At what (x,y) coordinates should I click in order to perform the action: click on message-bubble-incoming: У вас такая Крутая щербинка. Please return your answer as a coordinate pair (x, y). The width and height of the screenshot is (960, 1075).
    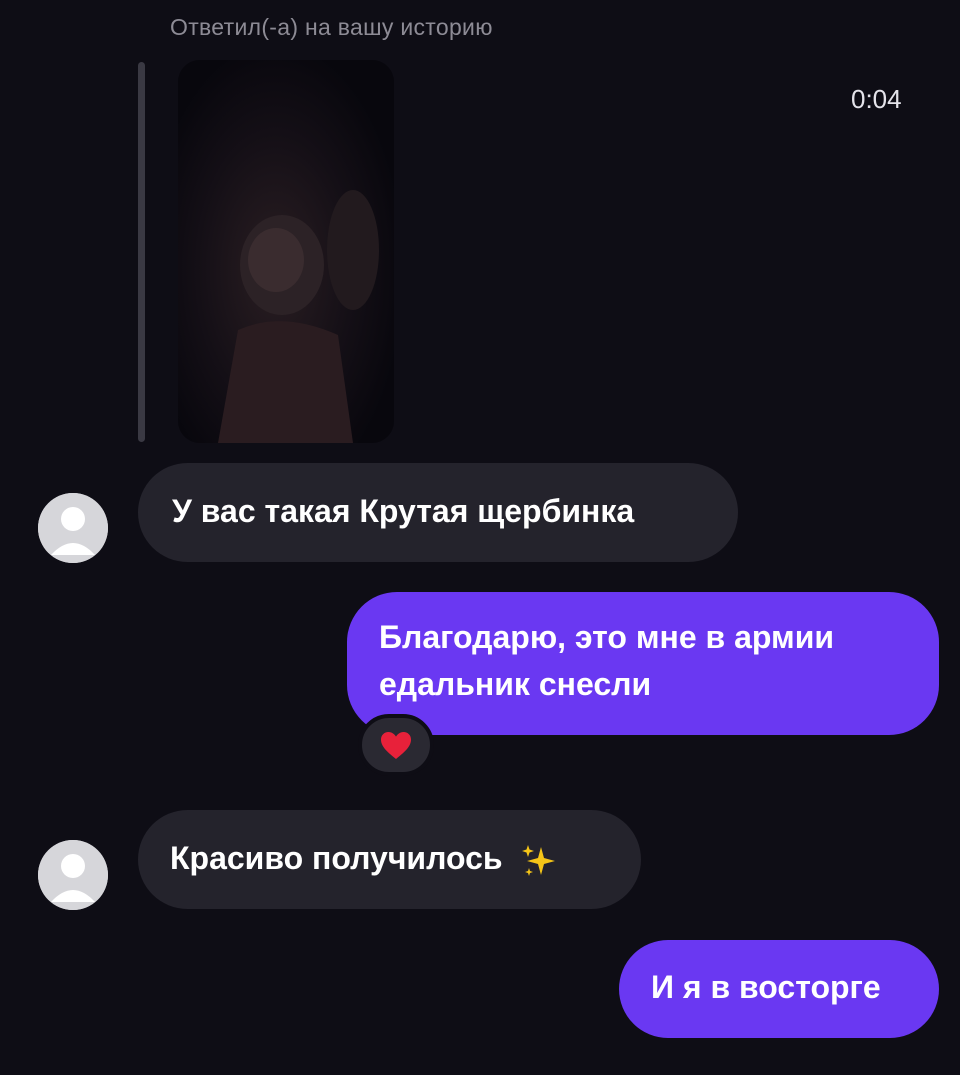
    Looking at the image, I should click on (438, 512).